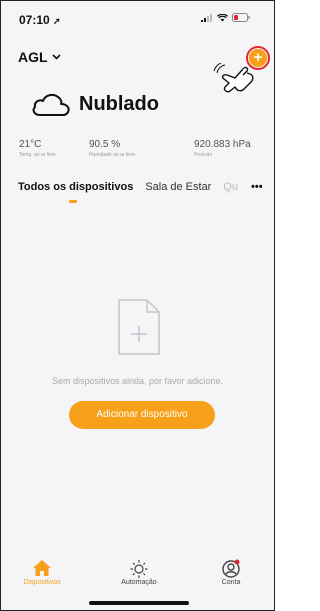 Image resolution: width=320 pixels, height=611 pixels. I want to click on room-tabs: Todos os dispositivos Sala de Estar Qu, so click(146, 187).